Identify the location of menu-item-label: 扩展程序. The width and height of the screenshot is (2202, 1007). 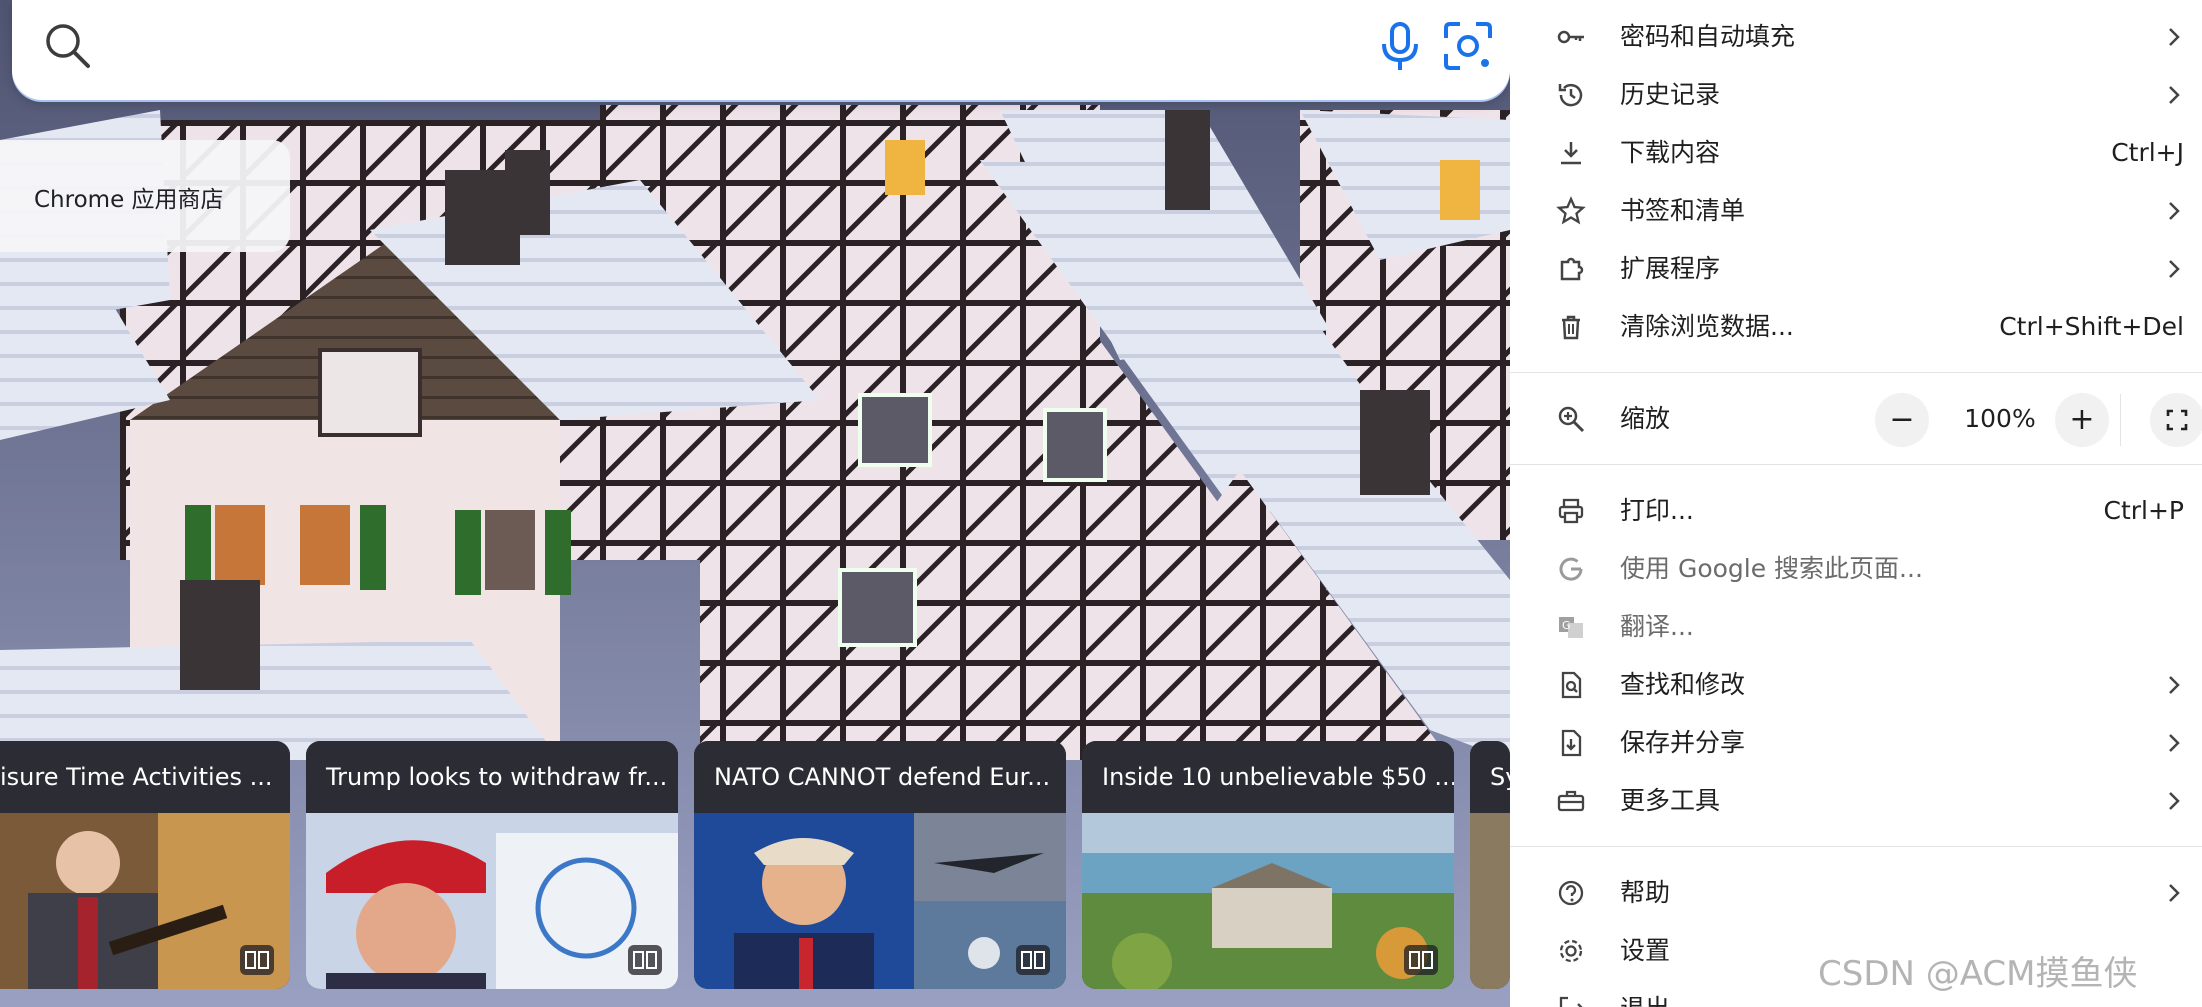
(1670, 268).